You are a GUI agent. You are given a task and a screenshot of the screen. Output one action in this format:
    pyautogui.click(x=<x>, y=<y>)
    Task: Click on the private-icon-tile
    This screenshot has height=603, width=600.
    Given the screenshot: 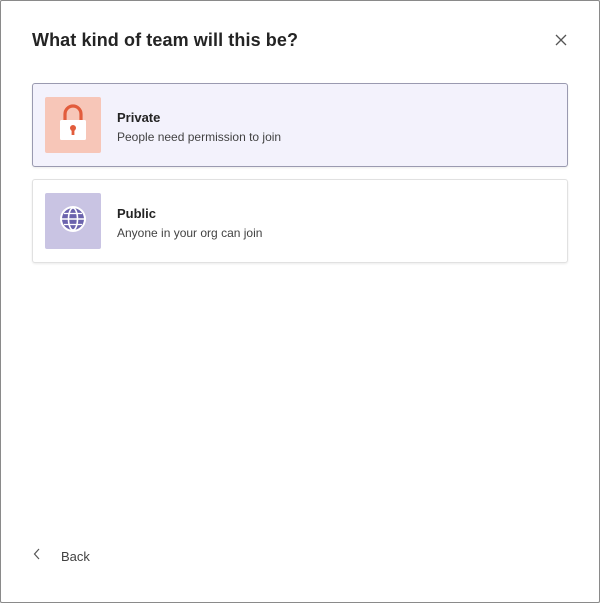 What is the action you would take?
    pyautogui.click(x=73, y=125)
    